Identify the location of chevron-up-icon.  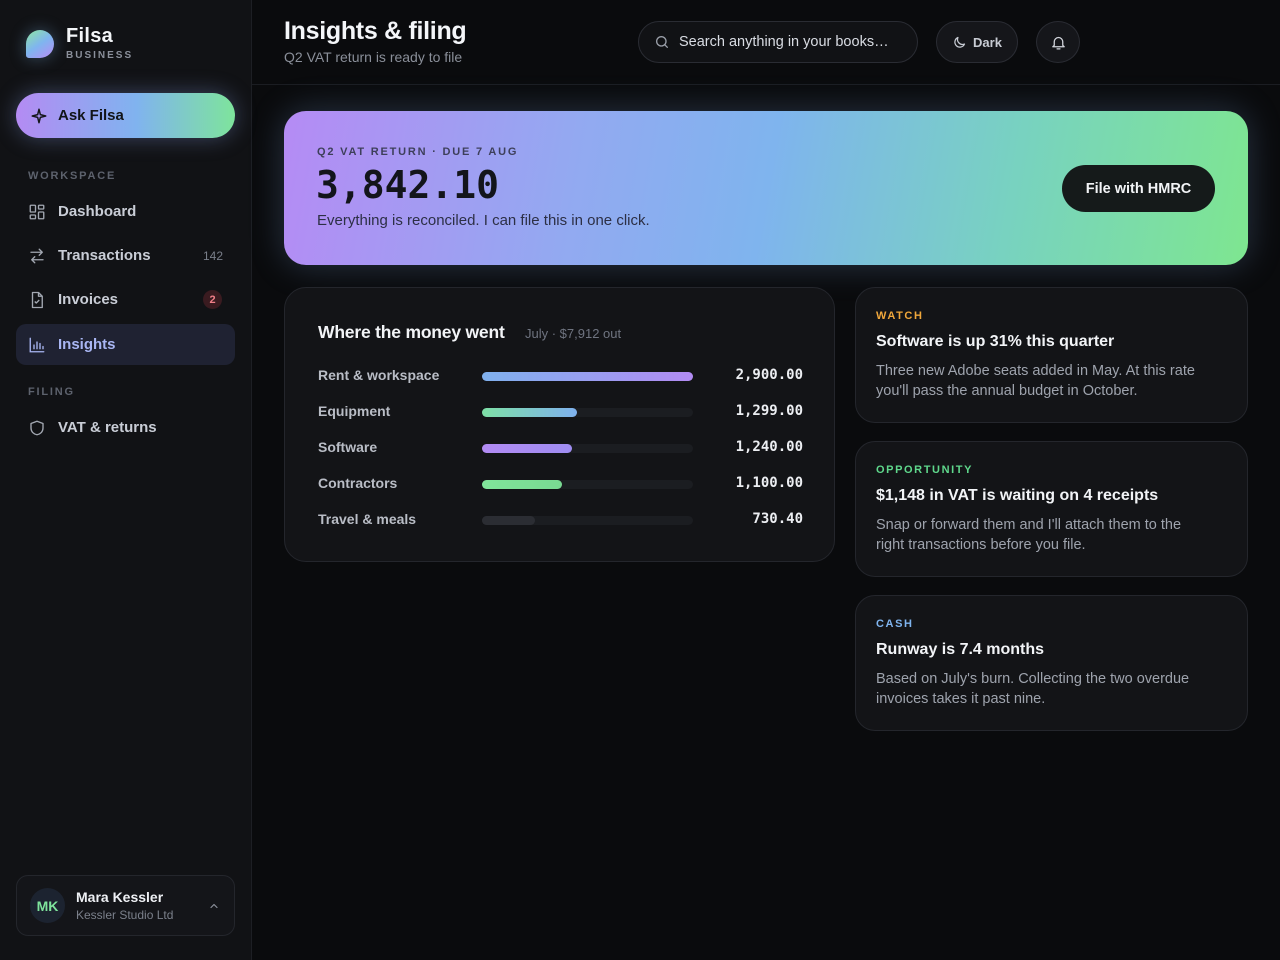
(214, 906).